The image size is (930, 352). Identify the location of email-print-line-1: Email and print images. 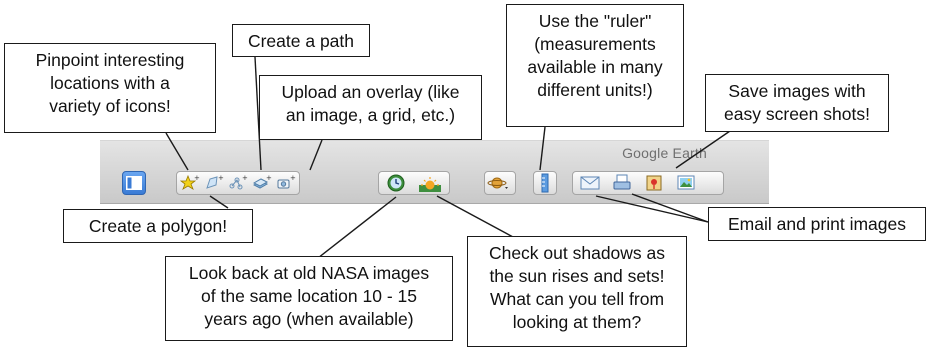
(817, 224).